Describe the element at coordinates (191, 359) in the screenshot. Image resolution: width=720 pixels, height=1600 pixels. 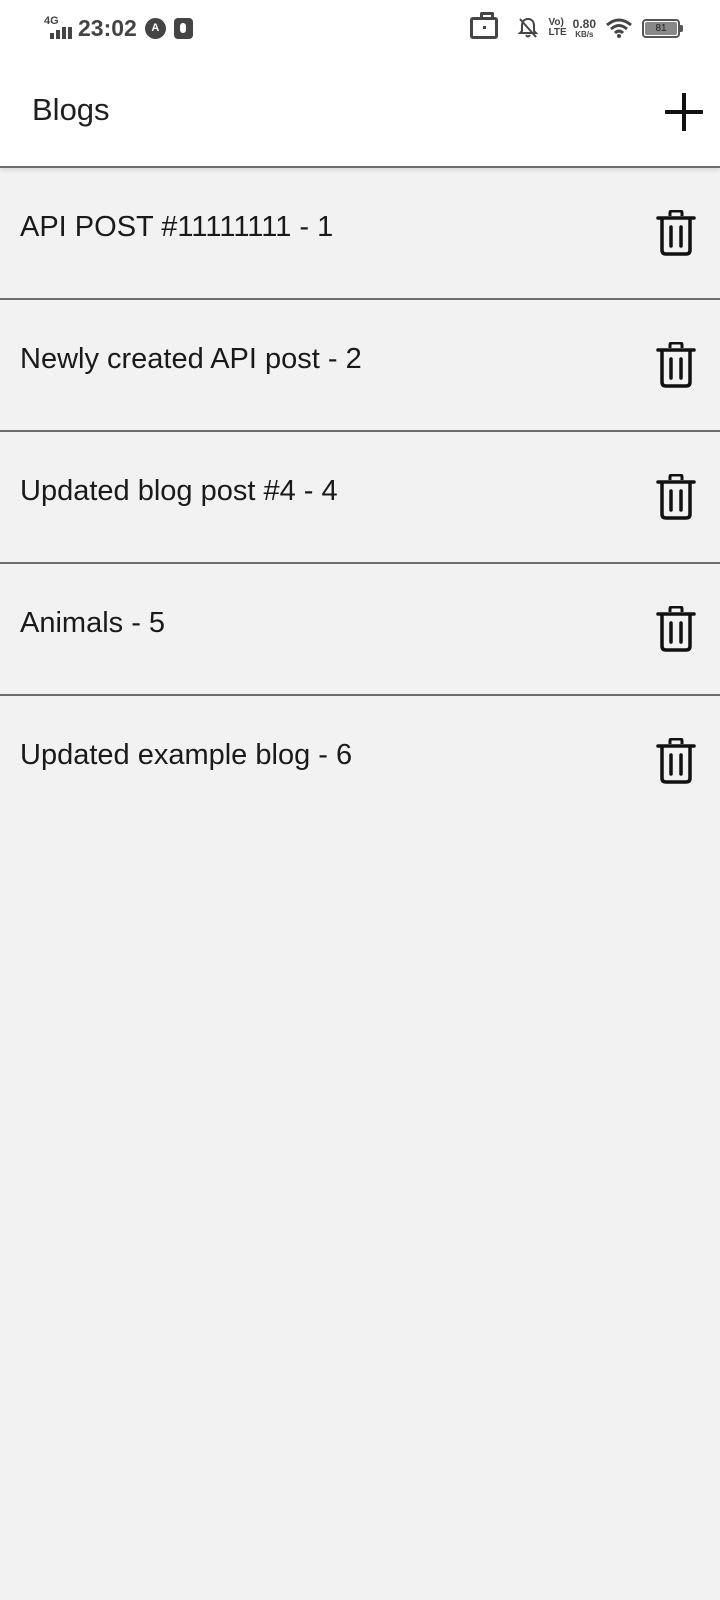
I see `blog-title: Newly created API post - 2` at that location.